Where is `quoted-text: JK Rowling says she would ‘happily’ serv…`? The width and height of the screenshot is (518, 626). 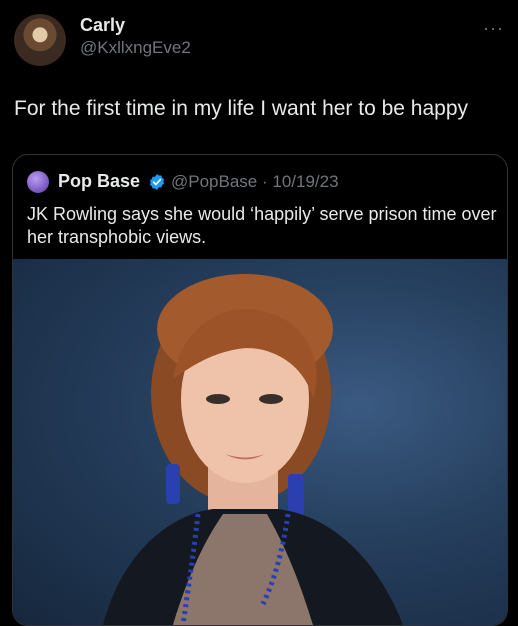
quoted-text: JK Rowling says she would ‘happily’ serv… is located at coordinates (262, 225).